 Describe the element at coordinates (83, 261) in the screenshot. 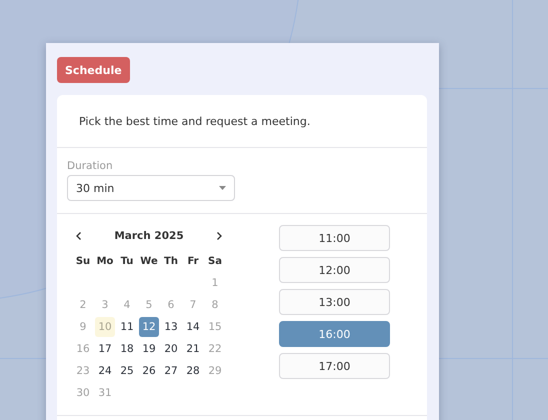

I see `weekday-label: Su` at that location.